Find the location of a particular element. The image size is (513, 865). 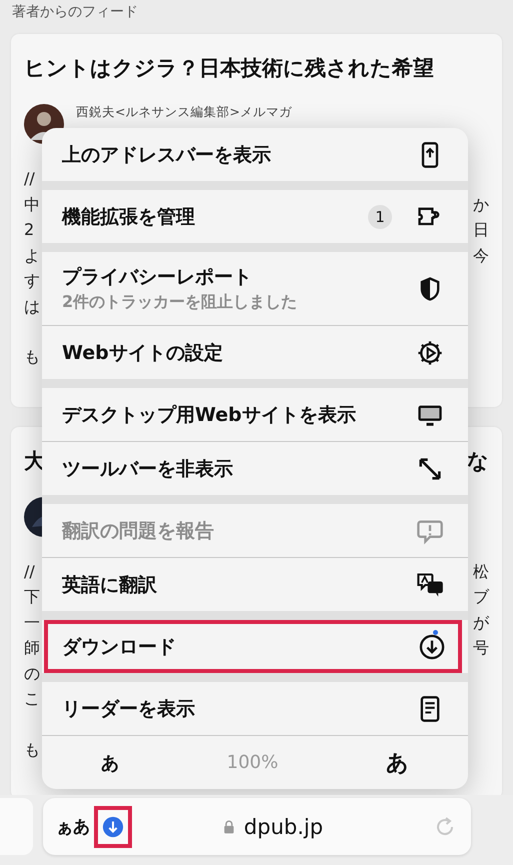

body-text: 2 is located at coordinates (29, 230).